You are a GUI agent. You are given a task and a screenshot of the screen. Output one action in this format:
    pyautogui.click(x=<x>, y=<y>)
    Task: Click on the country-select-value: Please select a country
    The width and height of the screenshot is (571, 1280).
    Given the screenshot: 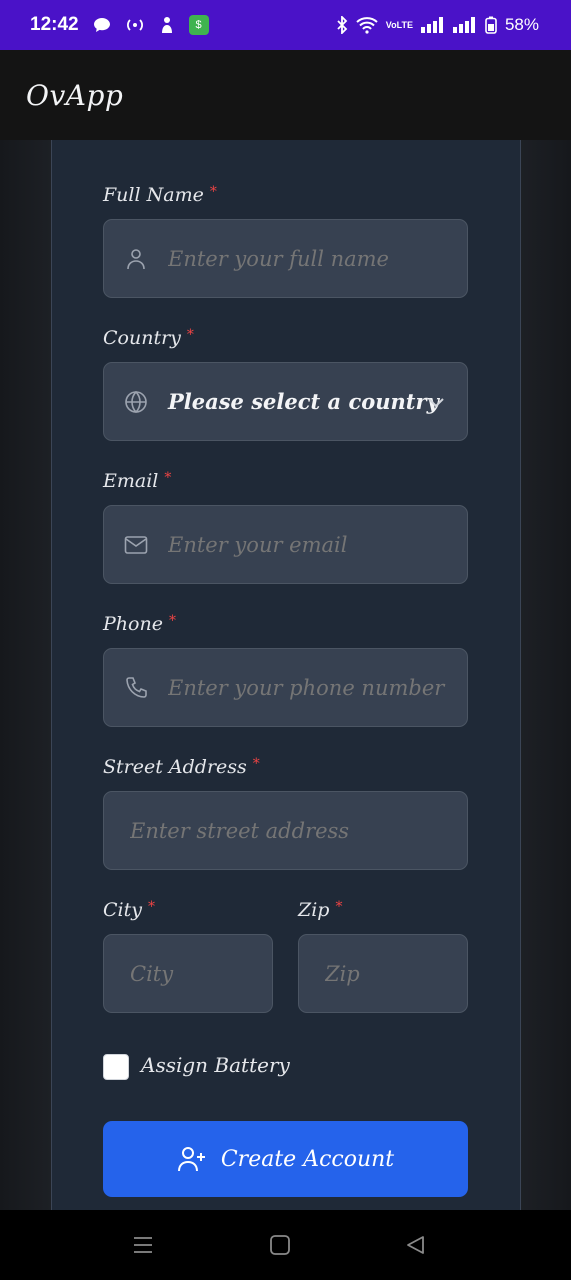 What is the action you would take?
    pyautogui.click(x=303, y=401)
    